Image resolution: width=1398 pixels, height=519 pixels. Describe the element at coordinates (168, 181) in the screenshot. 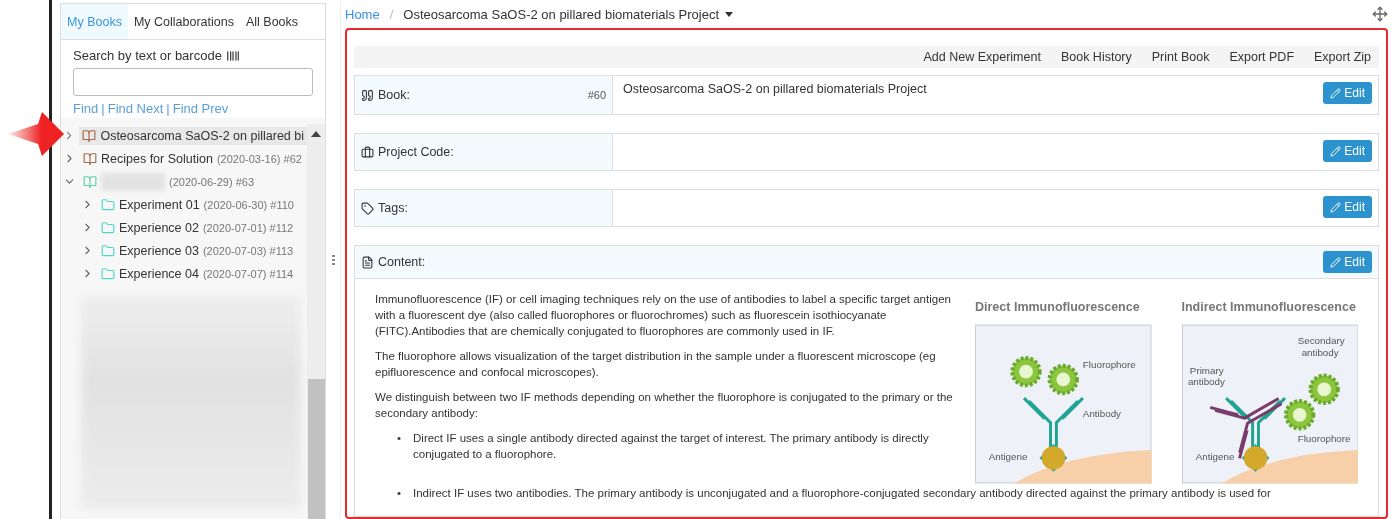

I see `tree-item: (2020-06-29) #63` at that location.